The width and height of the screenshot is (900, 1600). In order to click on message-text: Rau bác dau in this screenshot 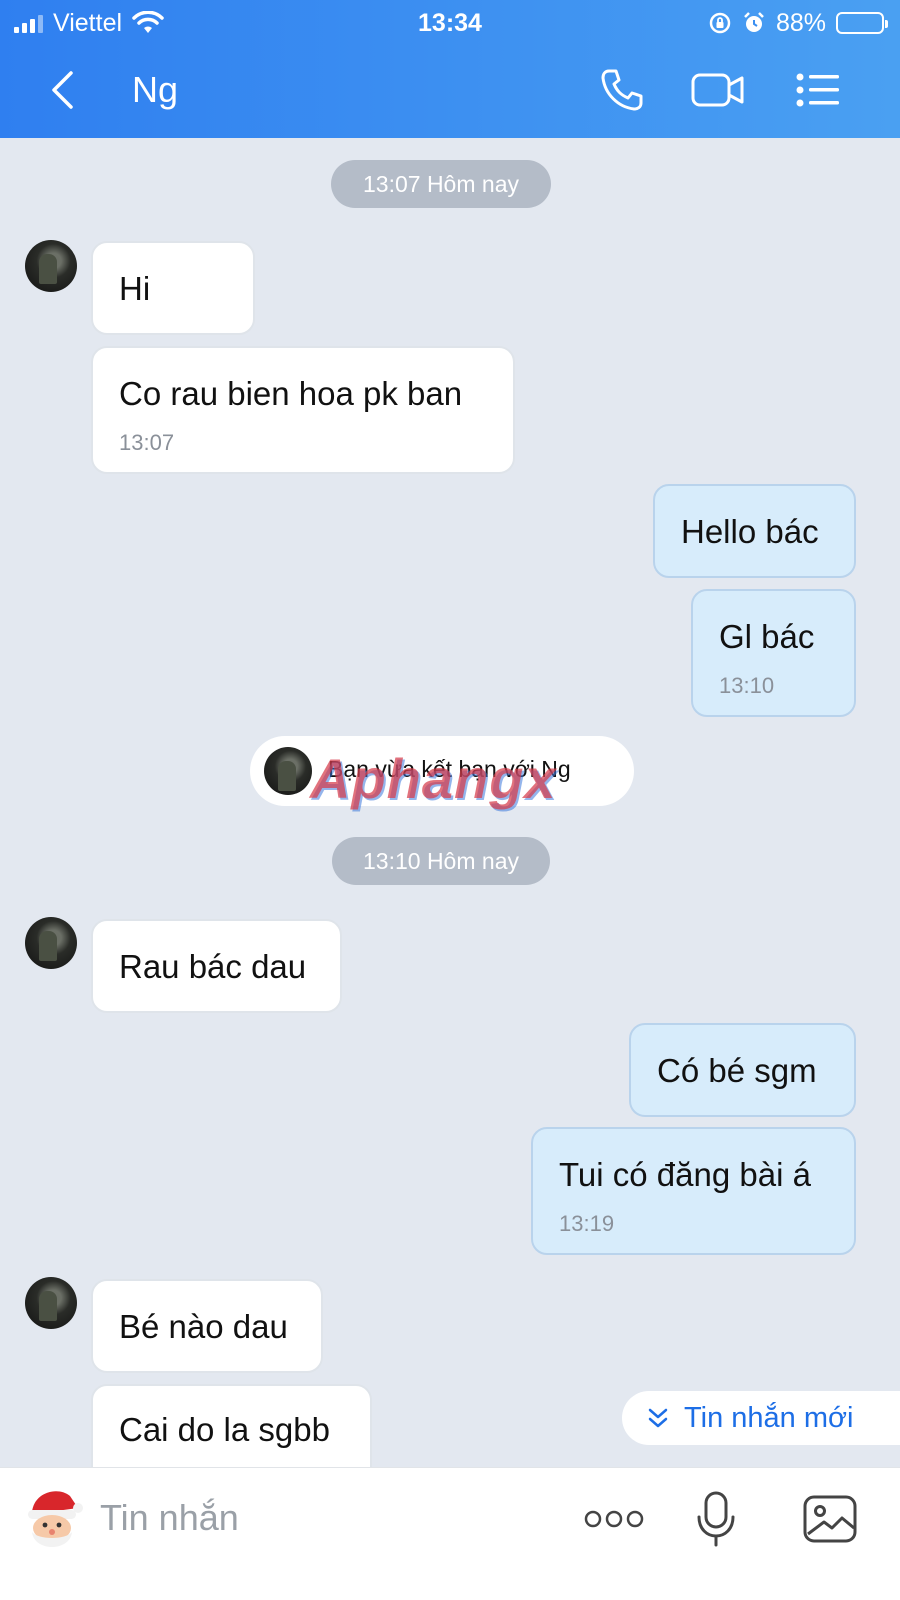, I will do `click(213, 966)`.